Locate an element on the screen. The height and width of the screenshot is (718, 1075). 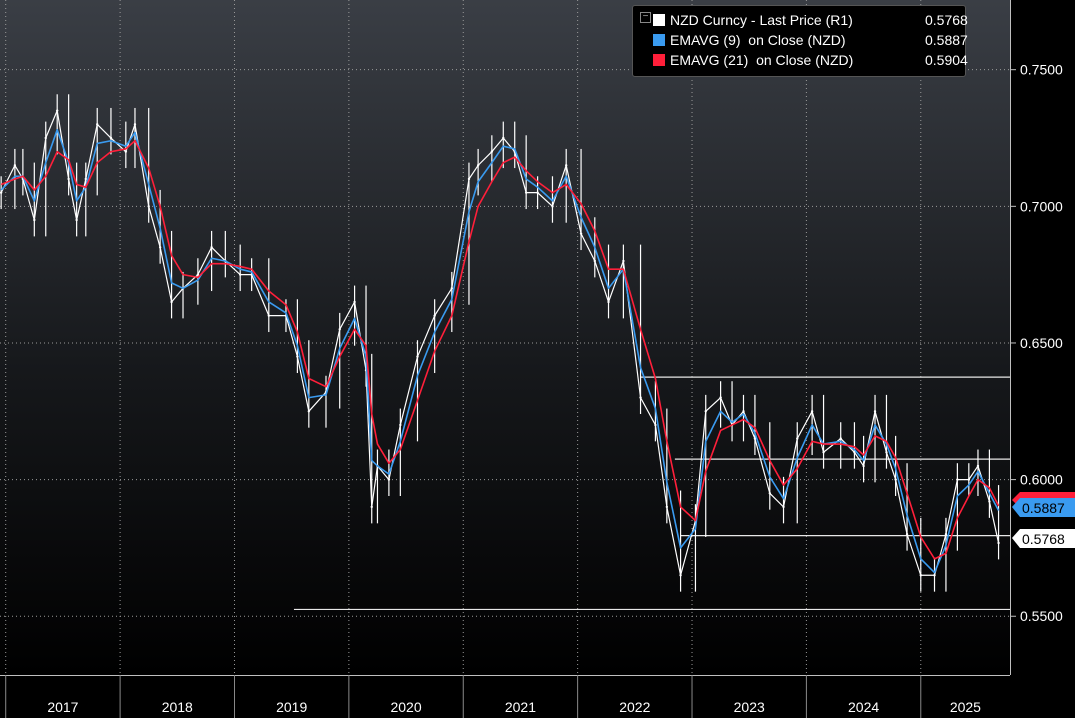
legend-swatch-white is located at coordinates (659, 20).